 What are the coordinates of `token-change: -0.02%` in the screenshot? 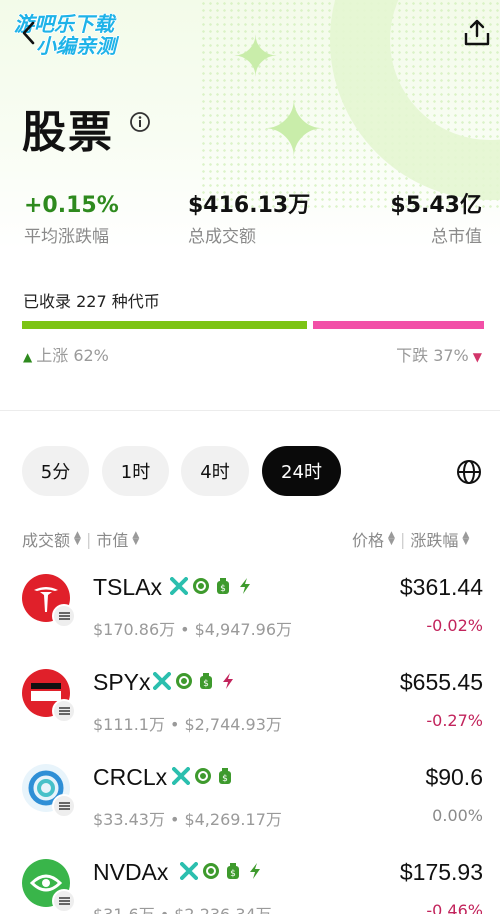 It's located at (454, 625).